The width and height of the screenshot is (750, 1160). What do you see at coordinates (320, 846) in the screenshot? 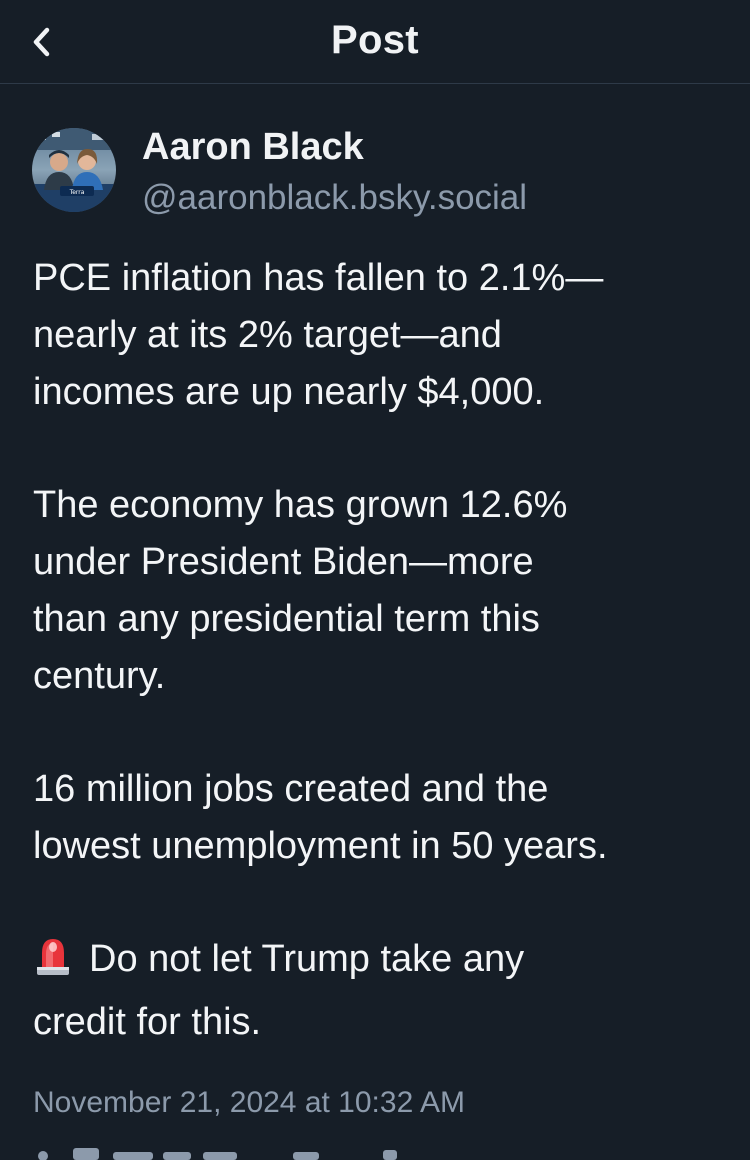
I see `post-line: lowest unemployment in 50 years.` at bounding box center [320, 846].